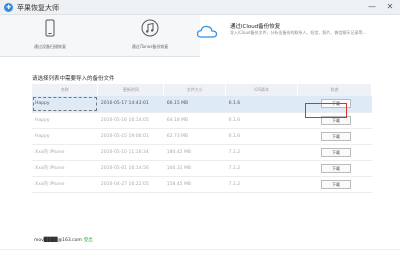  What do you see at coordinates (334, 90) in the screenshot?
I see `header-status: 状态` at bounding box center [334, 90].